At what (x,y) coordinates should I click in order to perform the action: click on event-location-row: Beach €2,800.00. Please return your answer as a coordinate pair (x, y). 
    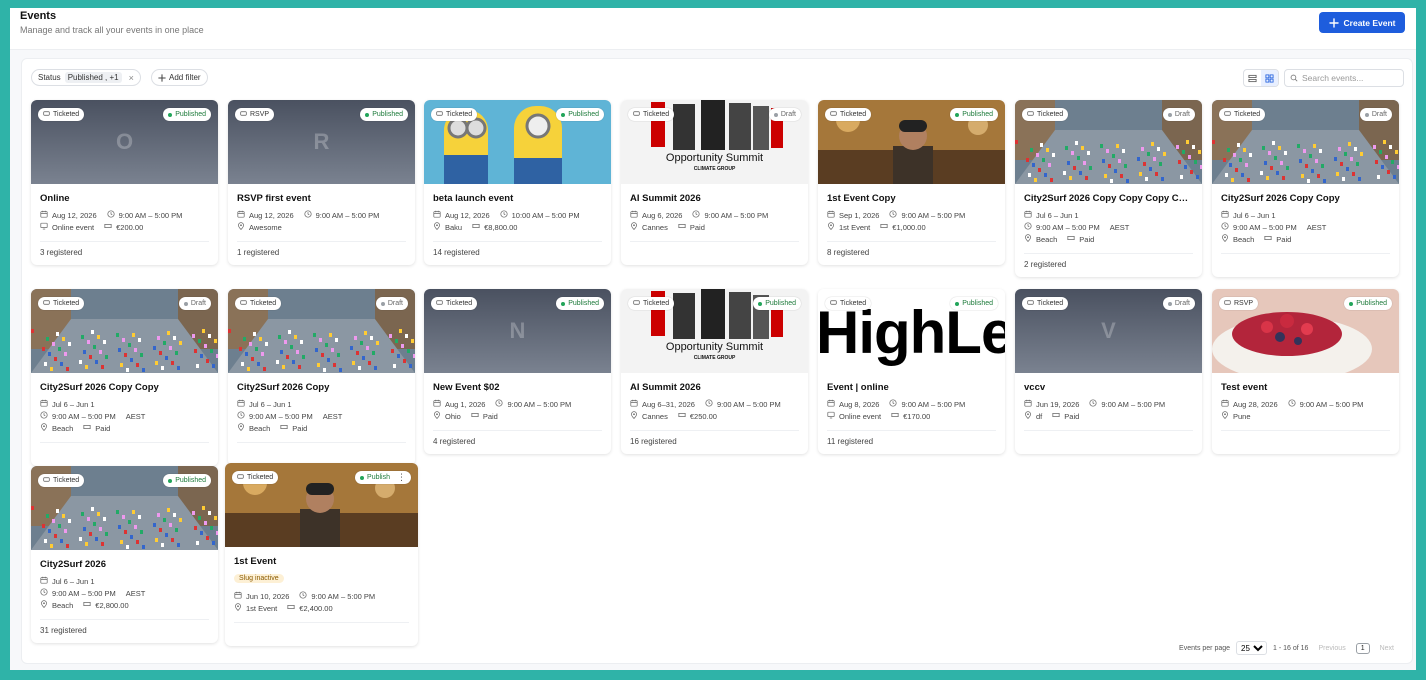
    Looking at the image, I should click on (124, 605).